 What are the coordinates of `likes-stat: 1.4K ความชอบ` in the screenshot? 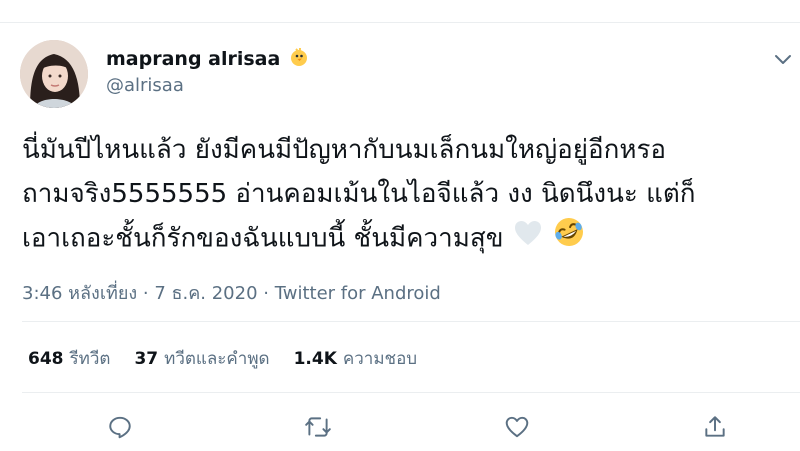 It's located at (356, 358).